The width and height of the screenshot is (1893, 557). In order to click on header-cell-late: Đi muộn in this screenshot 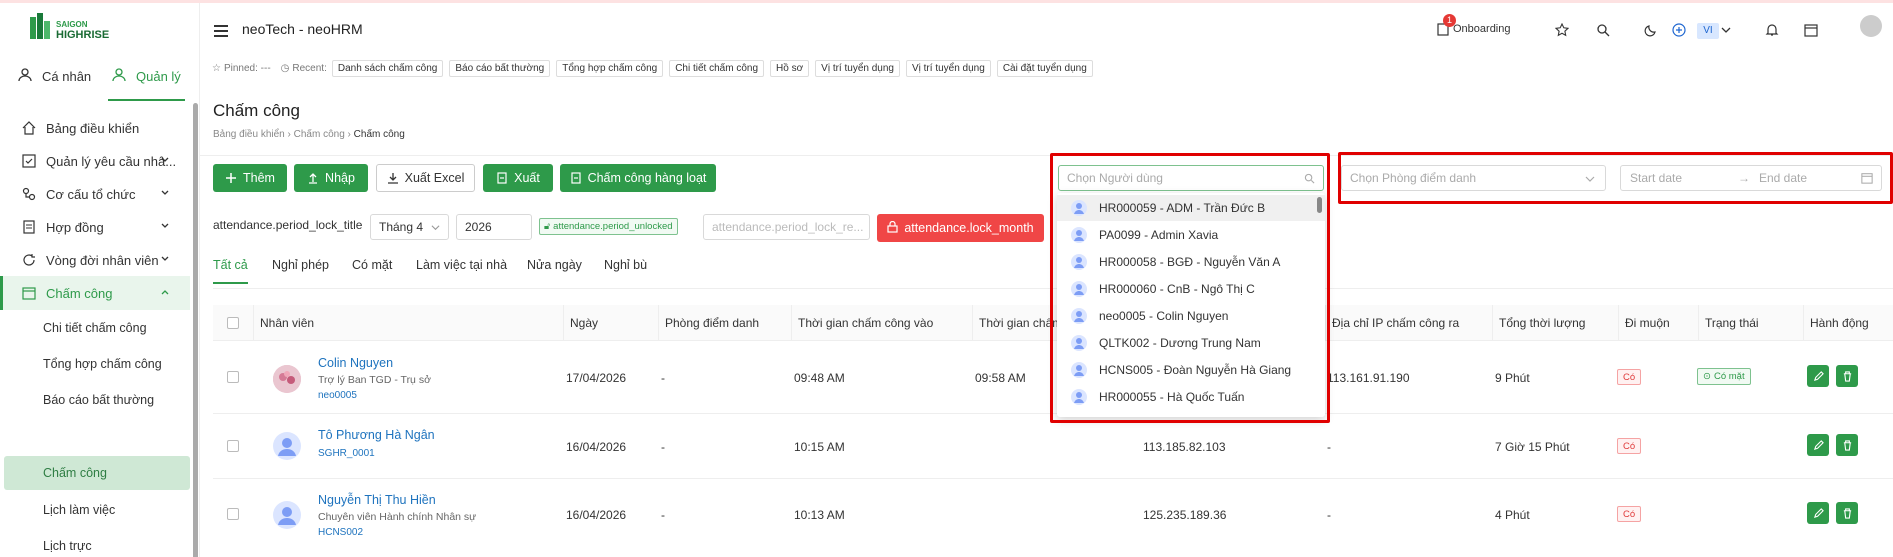, I will do `click(1658, 323)`.